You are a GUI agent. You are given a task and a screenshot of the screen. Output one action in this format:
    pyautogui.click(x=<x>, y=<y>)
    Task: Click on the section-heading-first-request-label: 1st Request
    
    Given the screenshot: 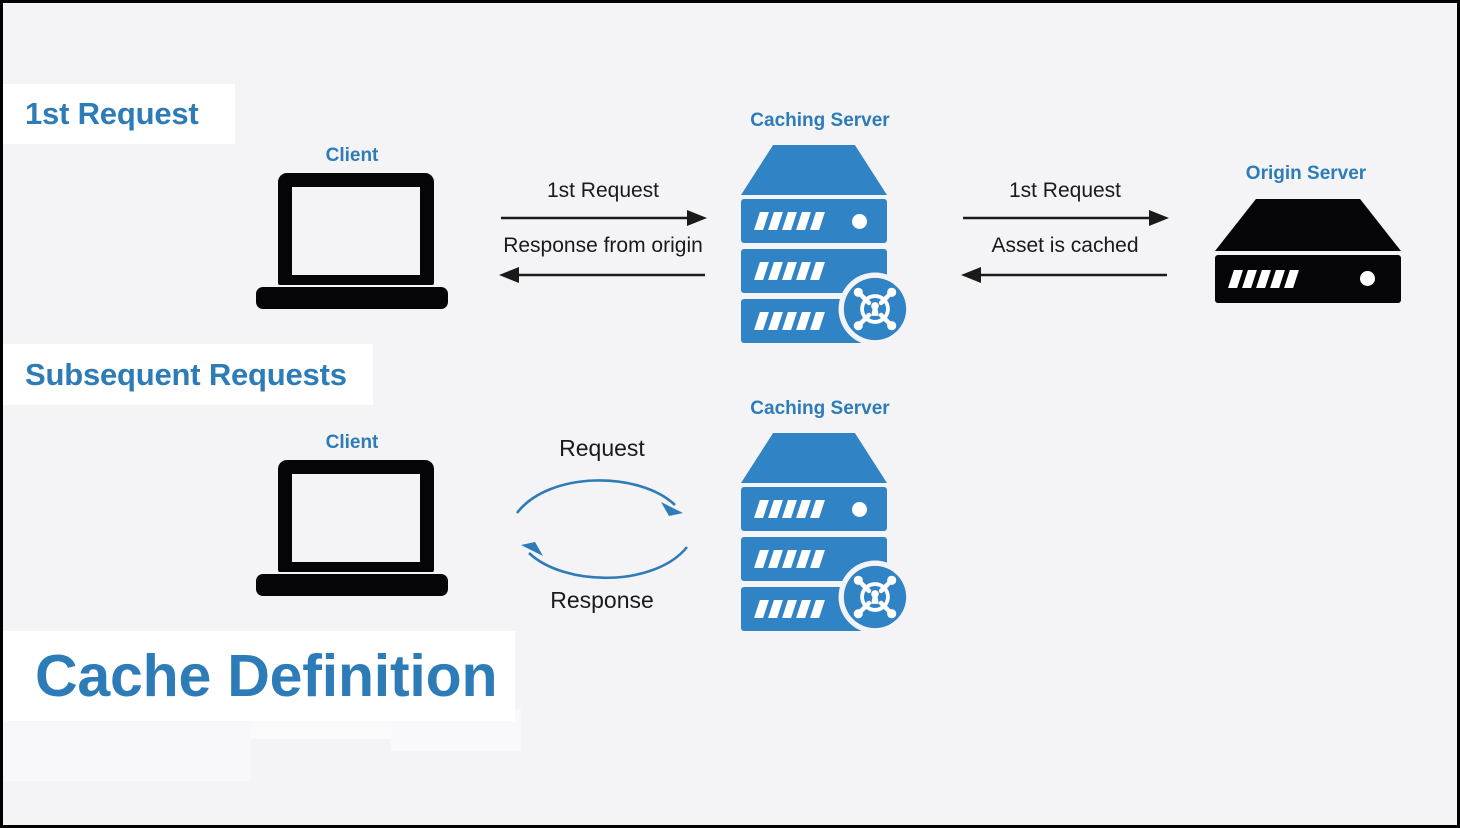 What is the action you would take?
    pyautogui.click(x=112, y=113)
    